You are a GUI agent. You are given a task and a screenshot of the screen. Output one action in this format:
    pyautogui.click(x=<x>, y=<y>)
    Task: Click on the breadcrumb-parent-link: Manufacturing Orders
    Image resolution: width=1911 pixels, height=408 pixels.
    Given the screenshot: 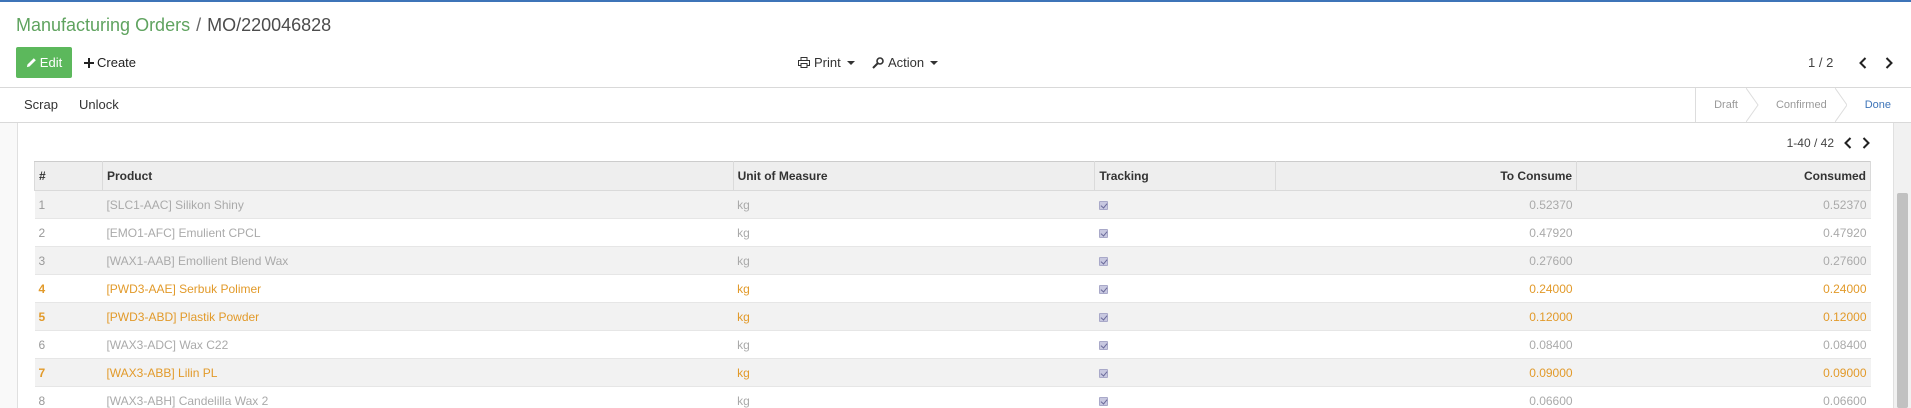 What is the action you would take?
    pyautogui.click(x=103, y=25)
    